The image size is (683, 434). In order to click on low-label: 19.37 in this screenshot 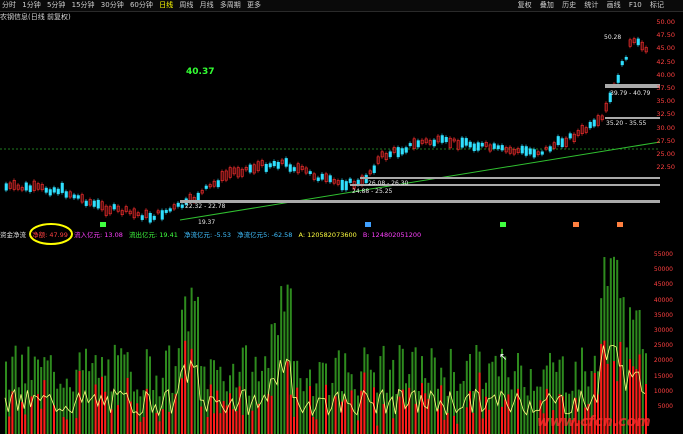, I will do `click(207, 222)`.